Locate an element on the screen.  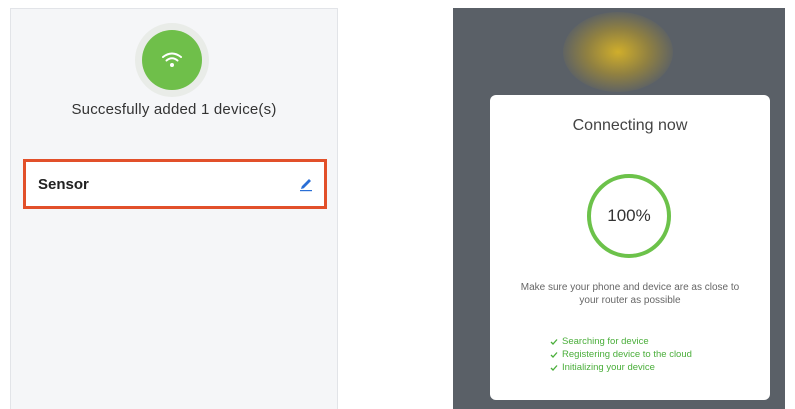
connection-step: Initializing your device is located at coordinates (650, 367).